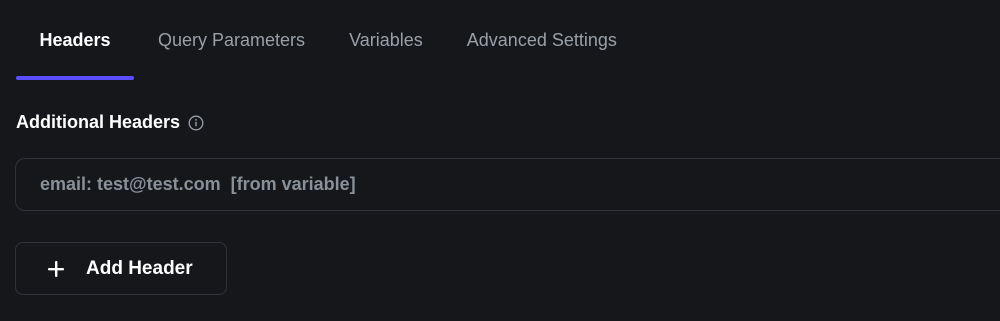  I want to click on tab-advanced-settings: Advanced Settings, so click(542, 40).